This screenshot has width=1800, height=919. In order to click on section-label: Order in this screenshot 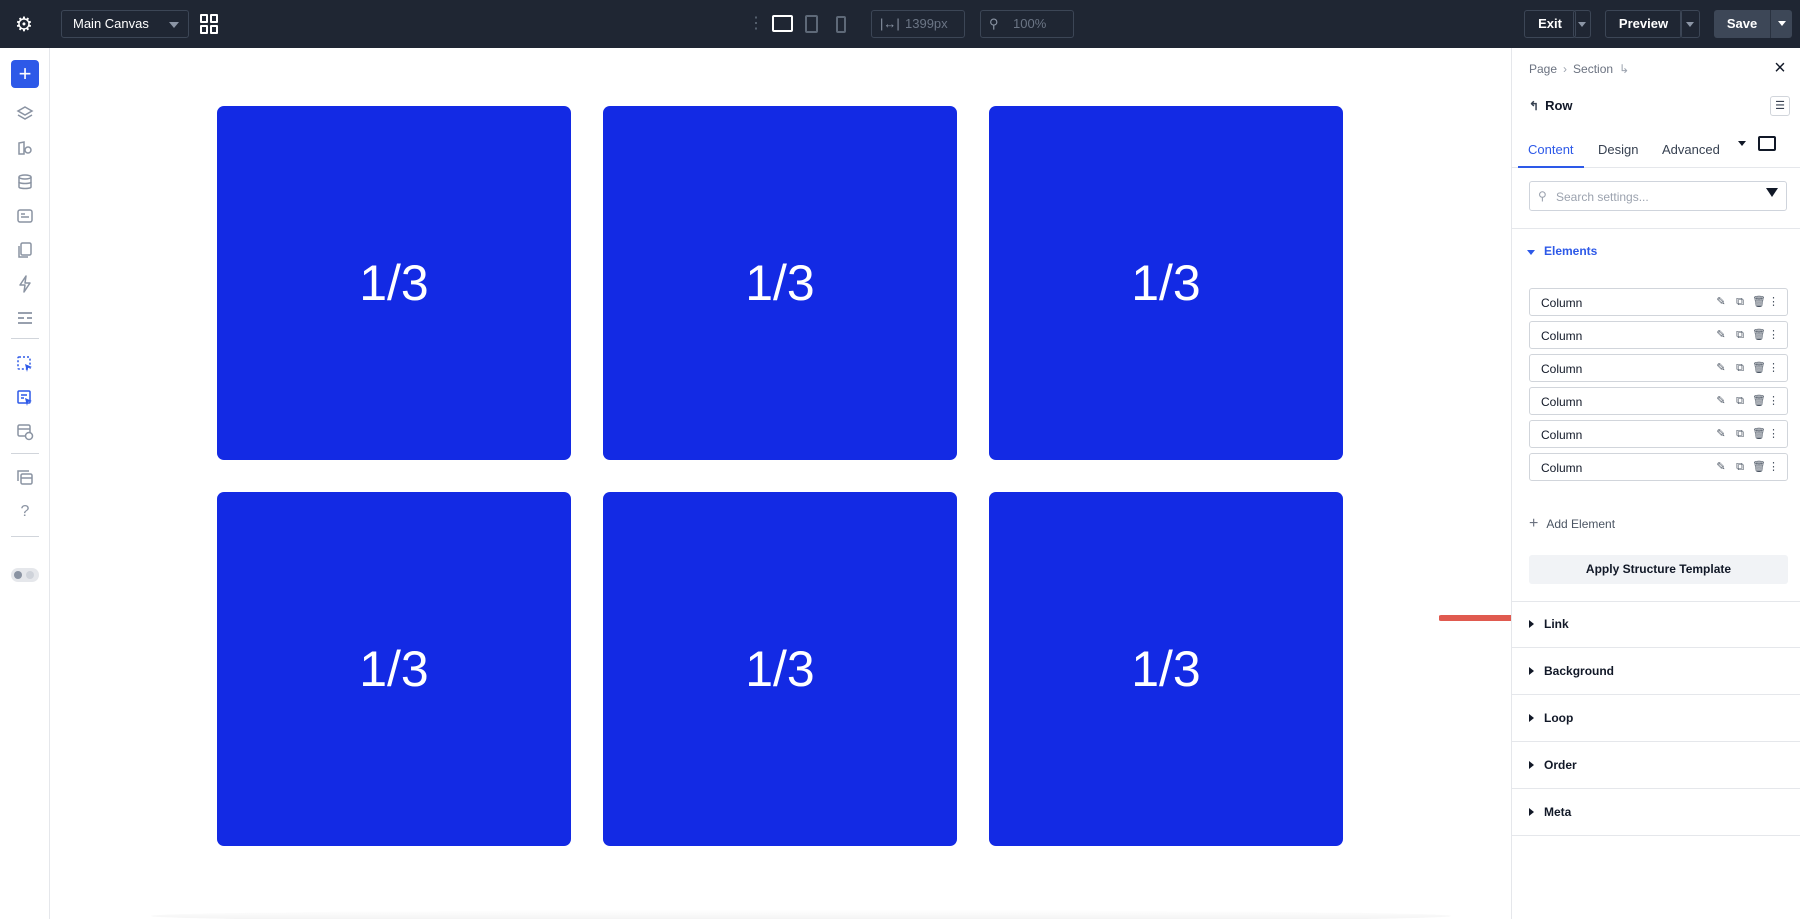, I will do `click(1560, 765)`.